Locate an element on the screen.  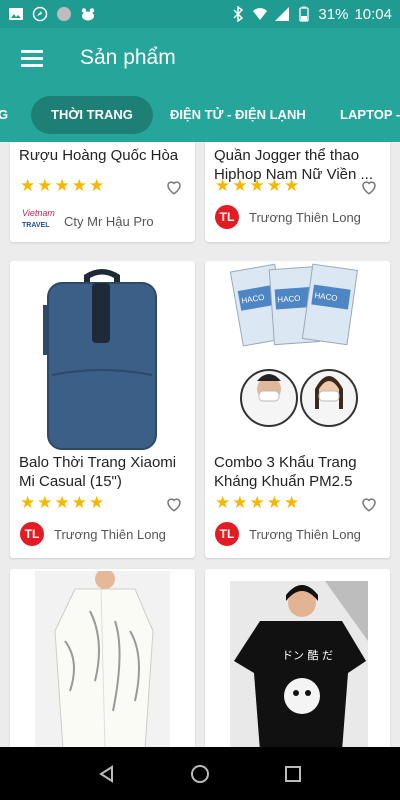
tab-thoi-trang: THỜI TRANG is located at coordinates (92, 115).